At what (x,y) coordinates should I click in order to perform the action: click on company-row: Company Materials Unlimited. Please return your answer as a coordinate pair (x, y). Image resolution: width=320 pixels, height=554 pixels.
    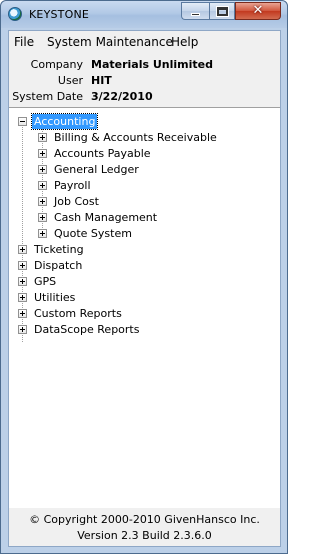
    Looking at the image, I should click on (144, 66).